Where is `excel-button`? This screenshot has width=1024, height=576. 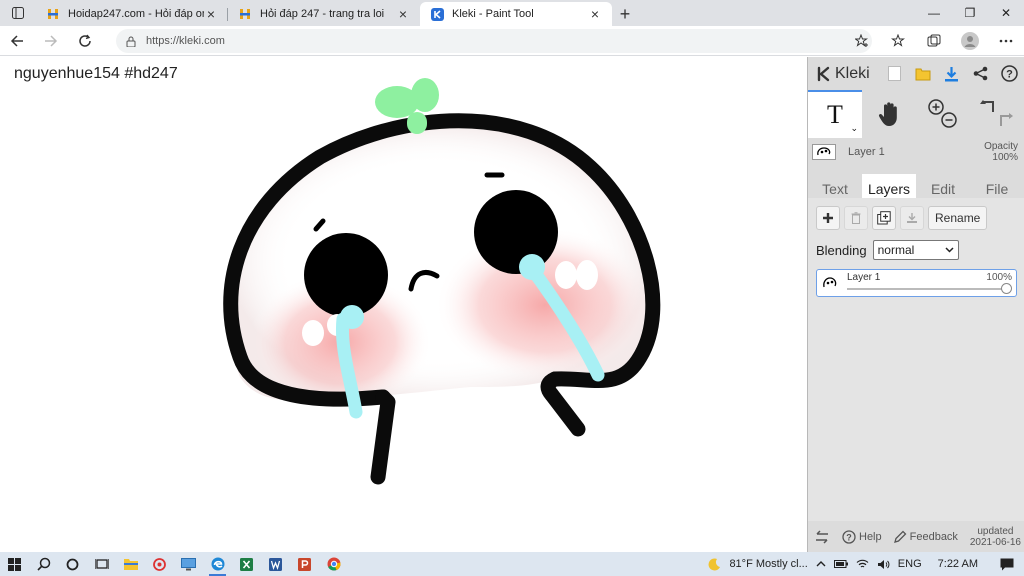
excel-button is located at coordinates (246, 564).